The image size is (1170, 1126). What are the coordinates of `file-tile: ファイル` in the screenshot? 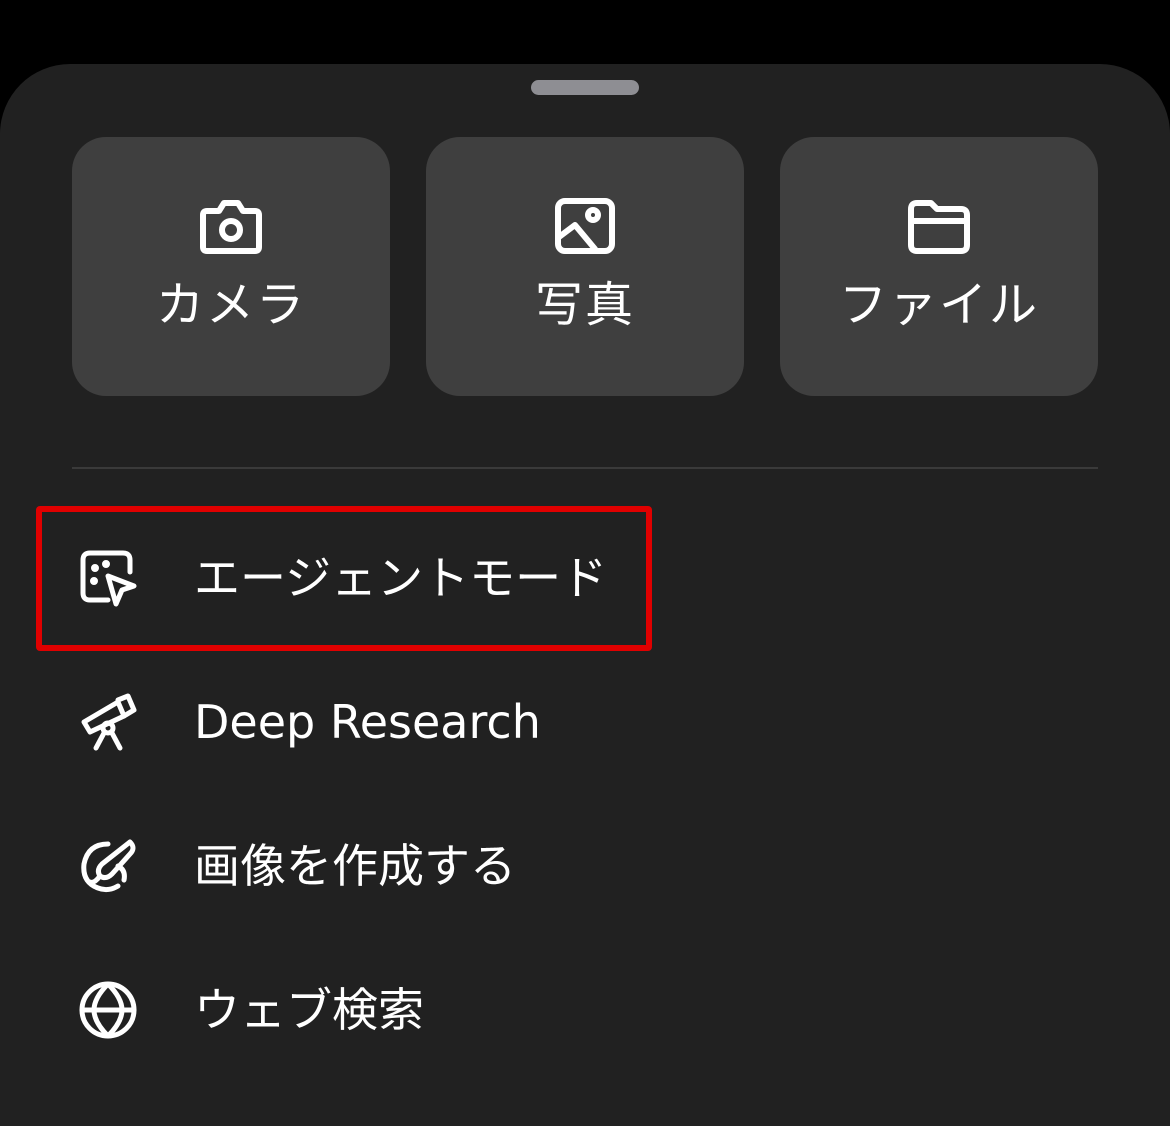 It's located at (939, 266).